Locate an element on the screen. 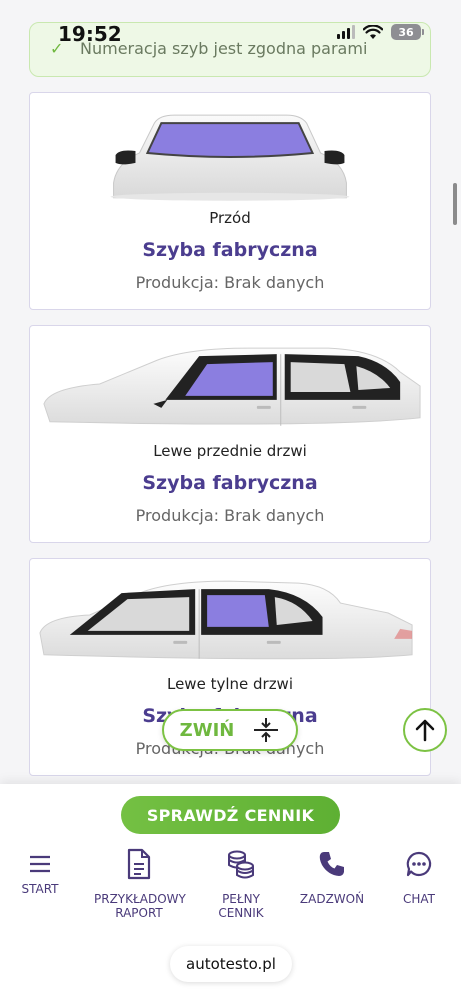 This screenshot has height=999, width=461. nav-label: PRZYKŁADOWY RAPORT is located at coordinates (140, 906).